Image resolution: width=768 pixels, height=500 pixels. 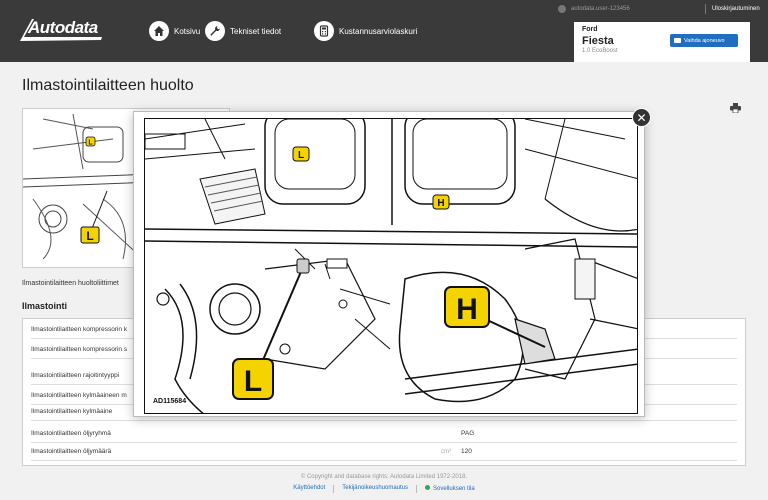 What do you see at coordinates (732, 9) in the screenshot?
I see `logout-link: Uloskirjautuminen` at bounding box center [732, 9].